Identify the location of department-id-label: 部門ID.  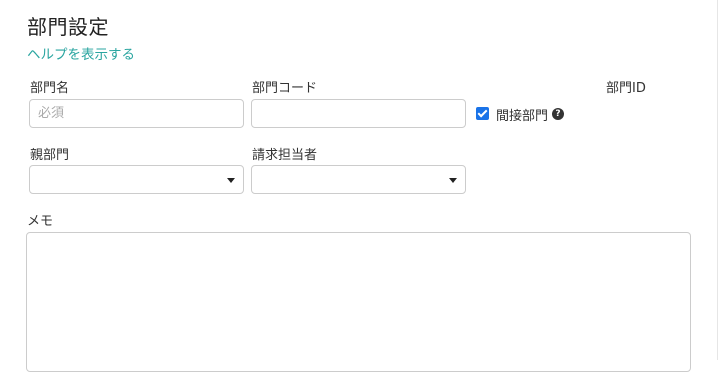
(626, 88).